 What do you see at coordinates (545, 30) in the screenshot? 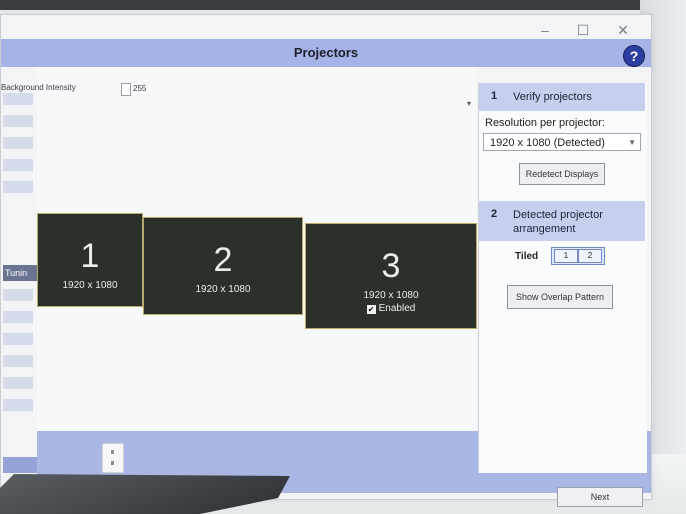
I see `minimize-button: –` at bounding box center [545, 30].